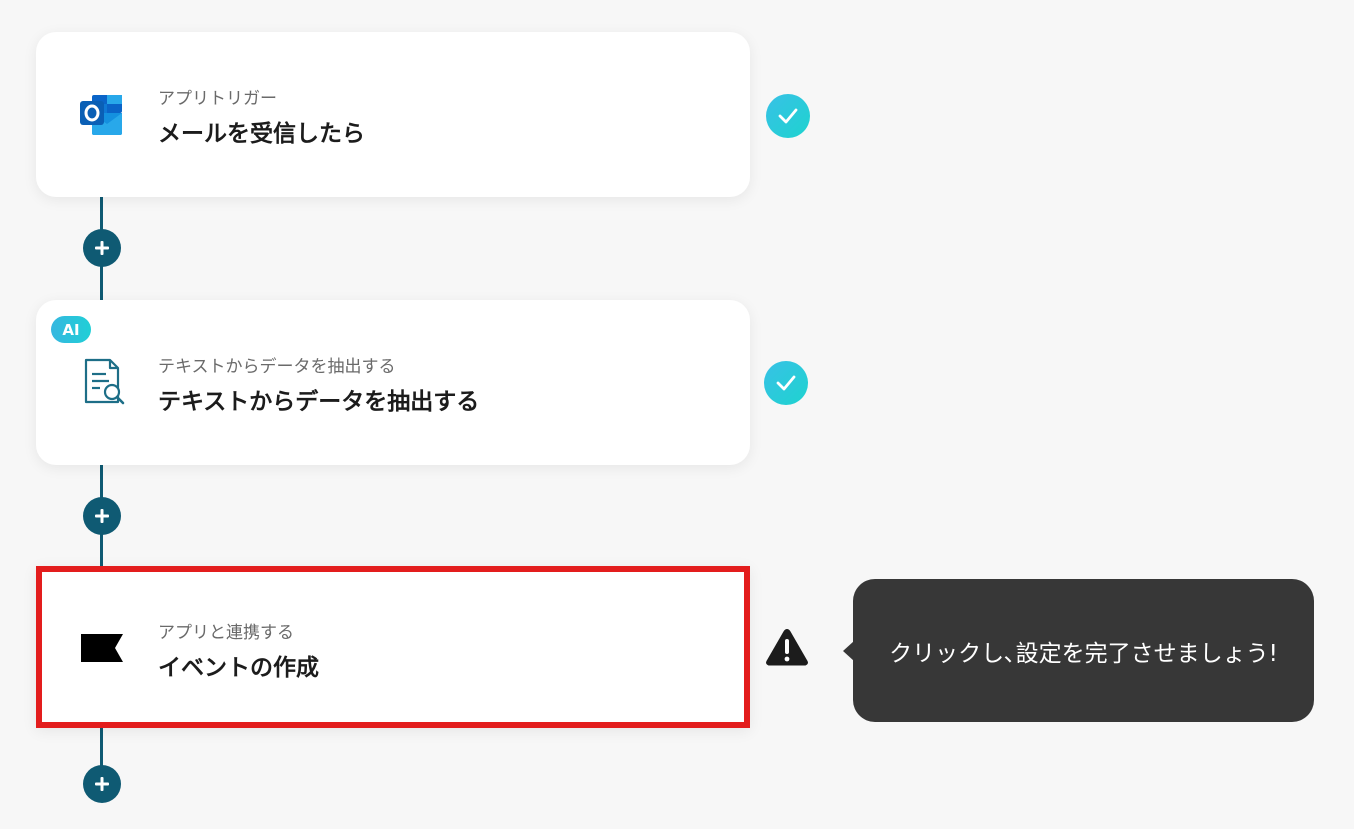 The height and width of the screenshot is (829, 1354). I want to click on step-card-ai-extract: テキストからデータを抽出する テキストからデータを抽出する, so click(393, 382).